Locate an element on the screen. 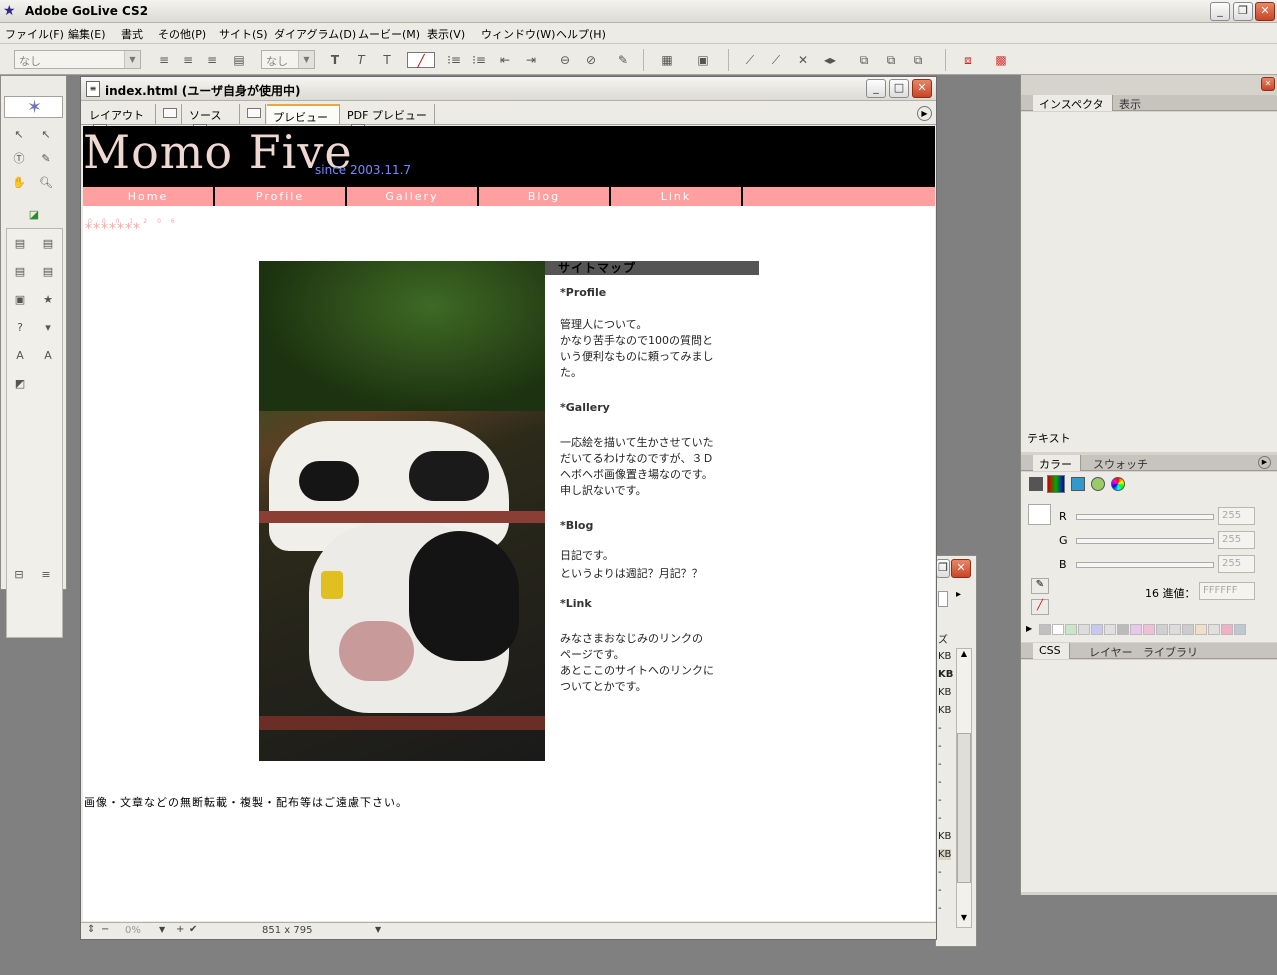 This screenshot has height=975, width=1277. link-icon: ⊖ is located at coordinates (565, 60).